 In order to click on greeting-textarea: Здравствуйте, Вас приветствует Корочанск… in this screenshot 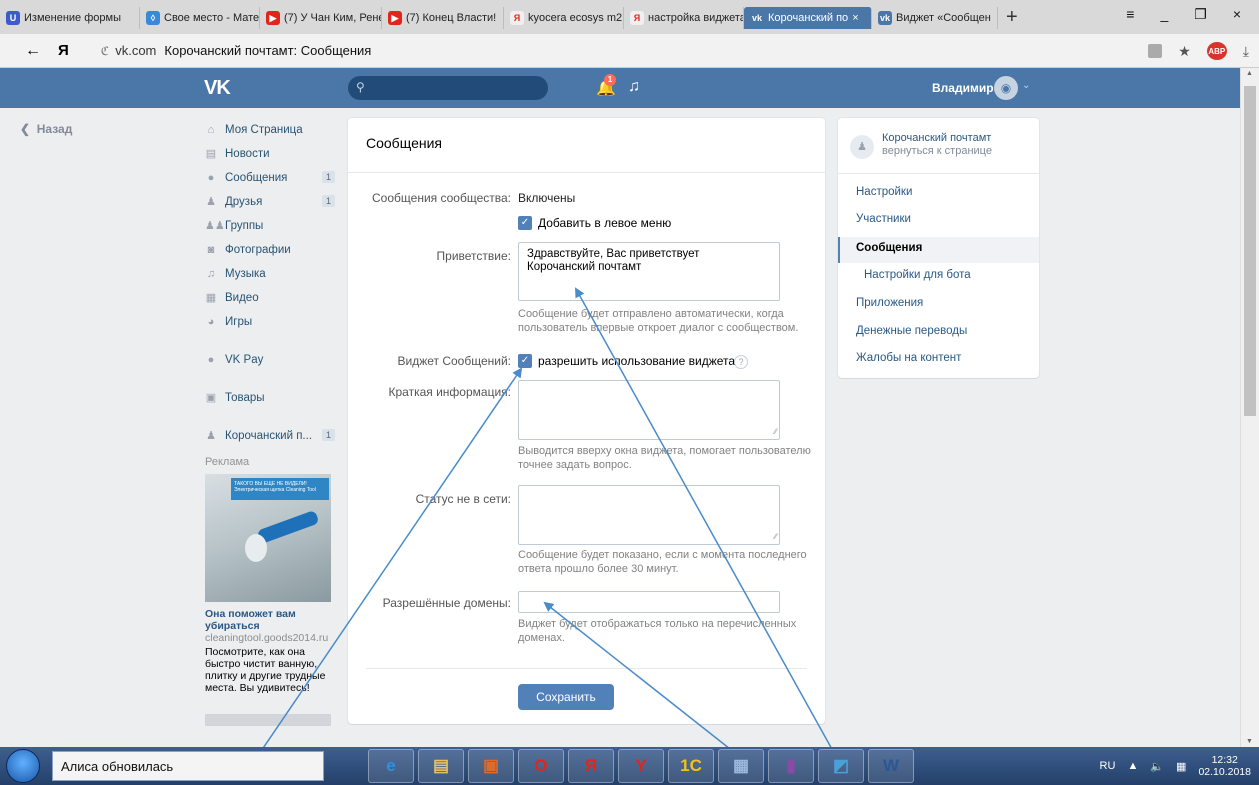, I will do `click(649, 271)`.